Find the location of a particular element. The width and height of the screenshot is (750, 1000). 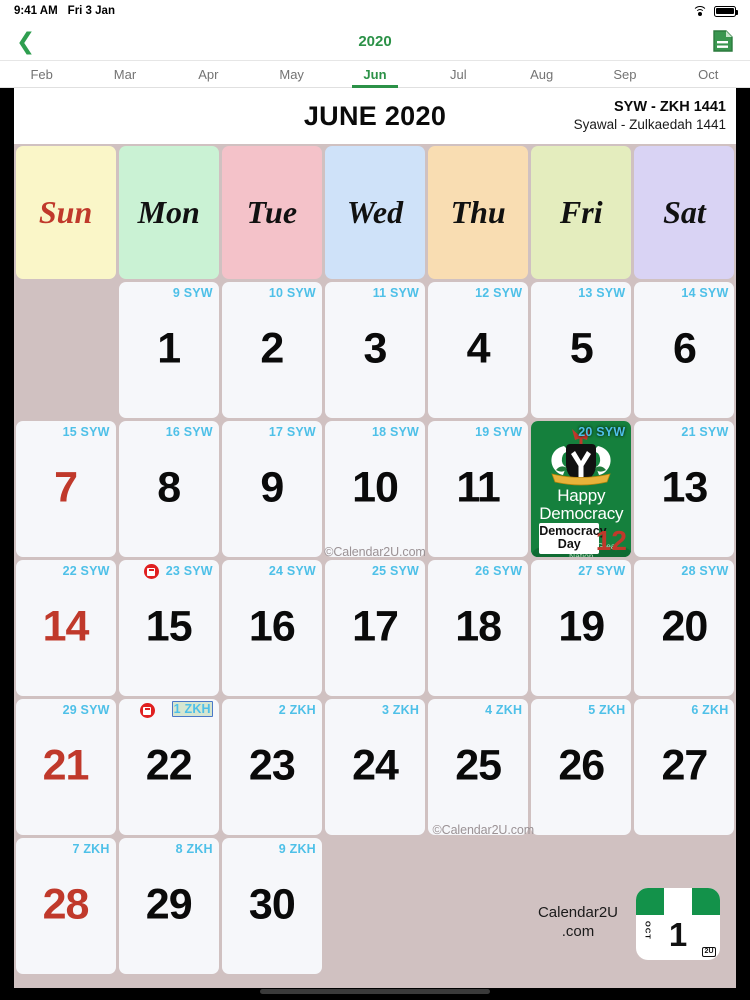

month-tab-apr: Apr is located at coordinates (208, 74).